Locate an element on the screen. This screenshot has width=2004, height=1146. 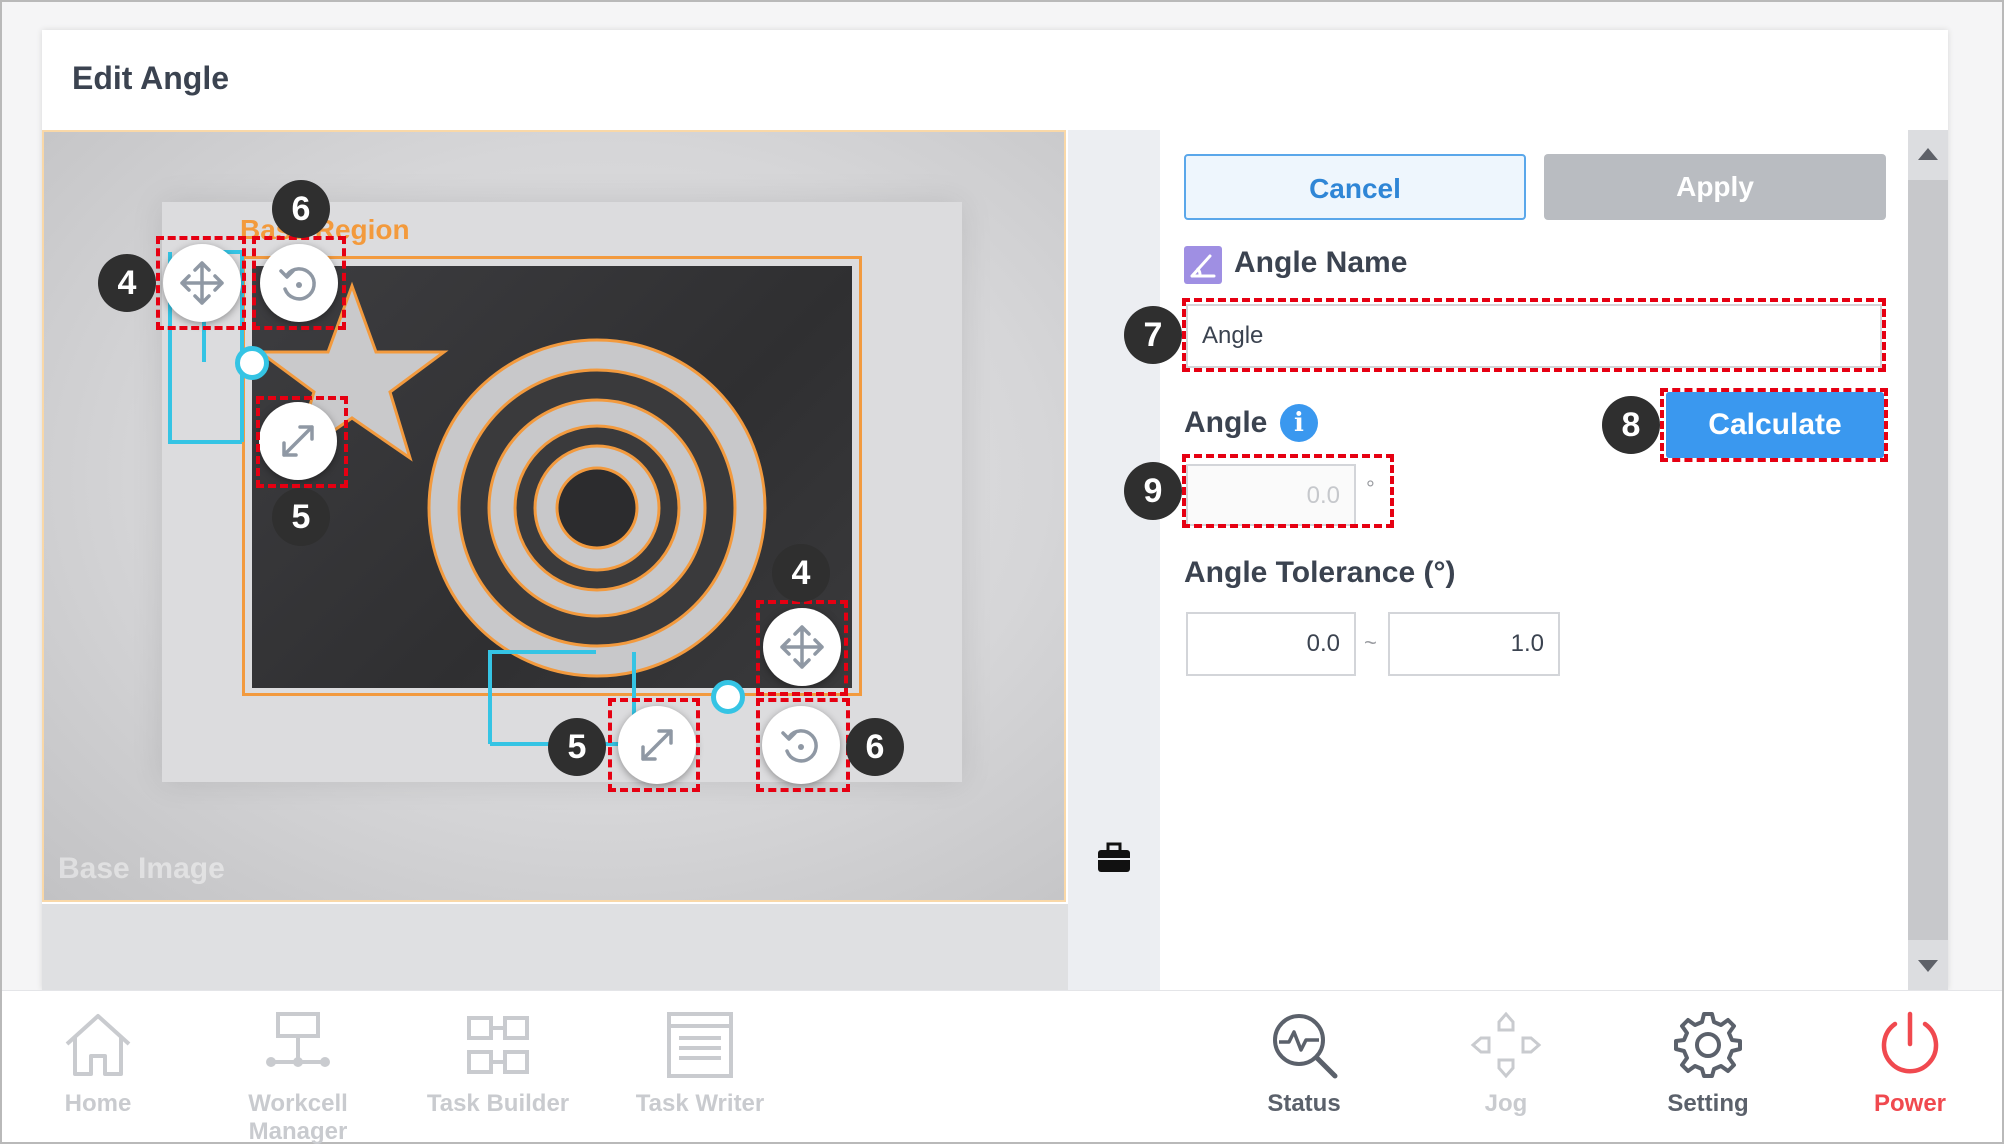
callout-box-name-field is located at coordinates (1534, 335).